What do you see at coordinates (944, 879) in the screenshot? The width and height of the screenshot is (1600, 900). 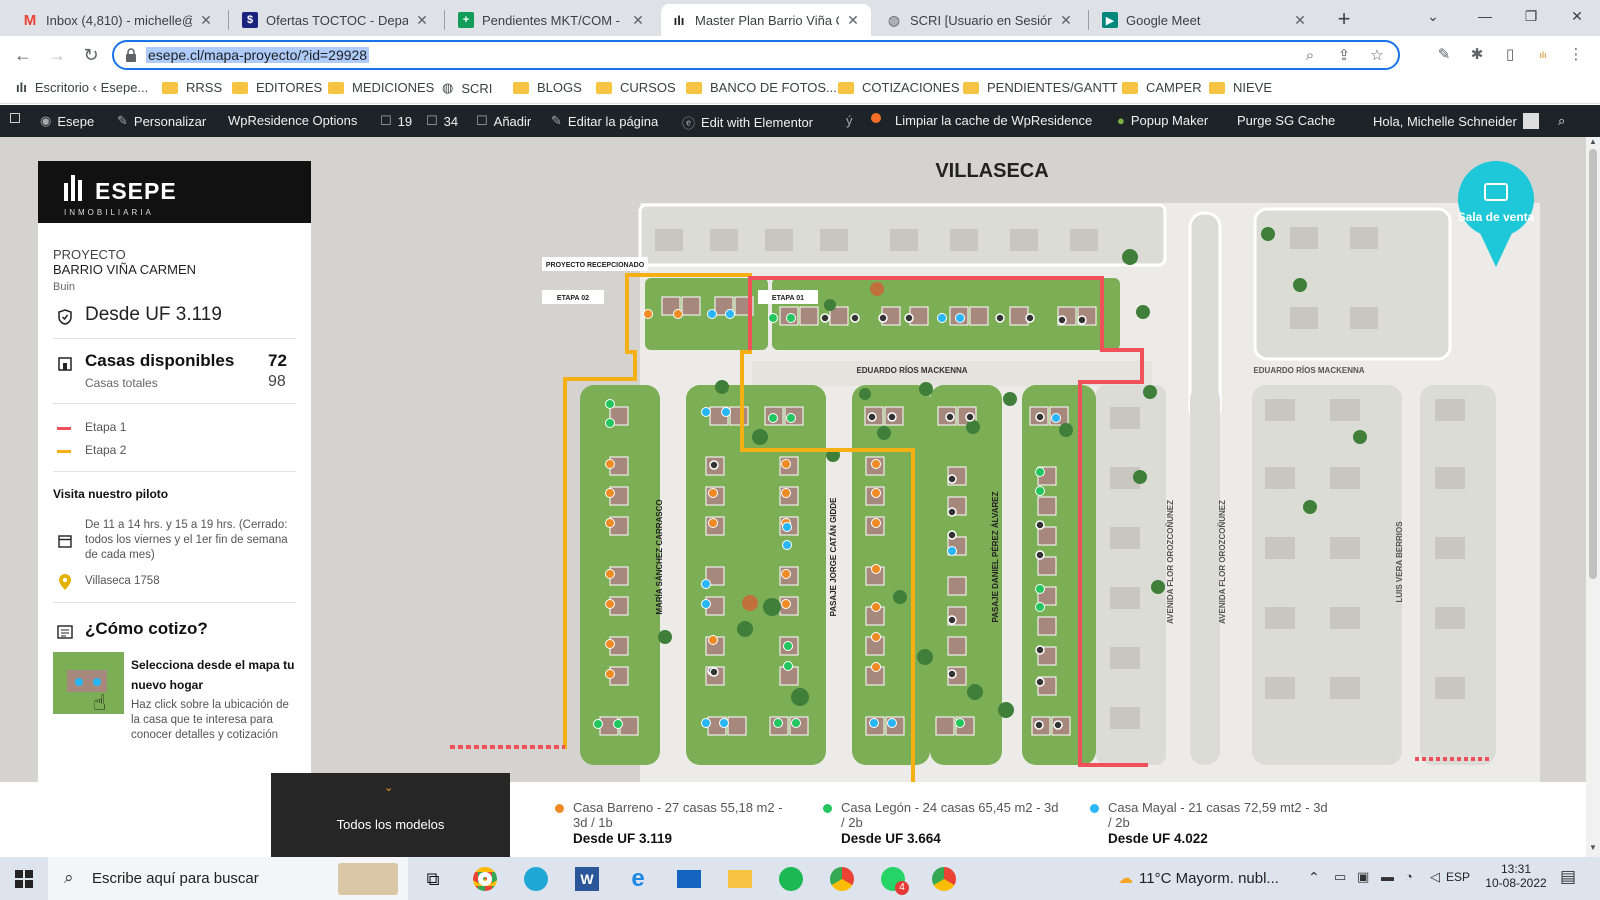 I see `chrome-profile-2-icon` at bounding box center [944, 879].